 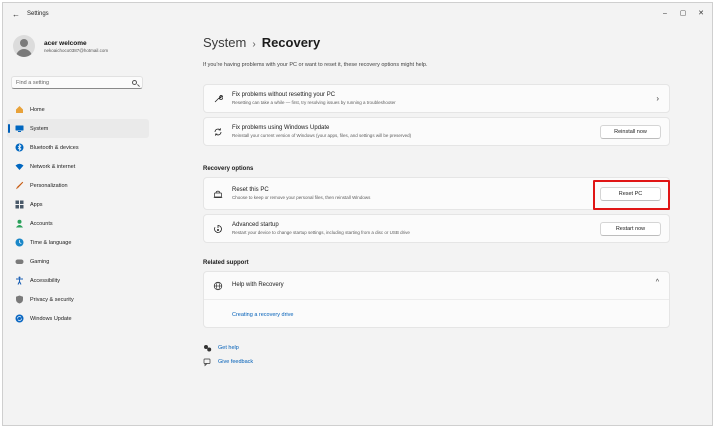 What do you see at coordinates (218, 99) in the screenshot?
I see `wrench-icon` at bounding box center [218, 99].